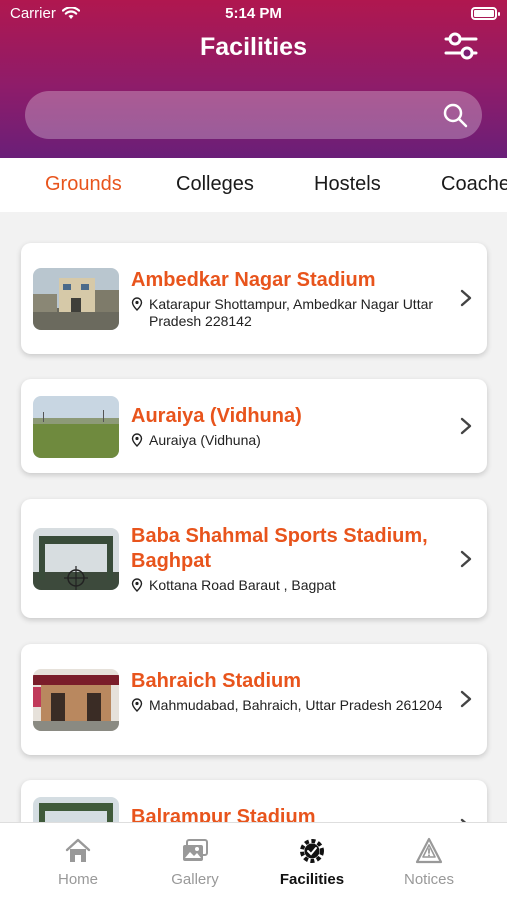 Image resolution: width=507 pixels, height=900 pixels. I want to click on nav-notices-label: Notices, so click(429, 879).